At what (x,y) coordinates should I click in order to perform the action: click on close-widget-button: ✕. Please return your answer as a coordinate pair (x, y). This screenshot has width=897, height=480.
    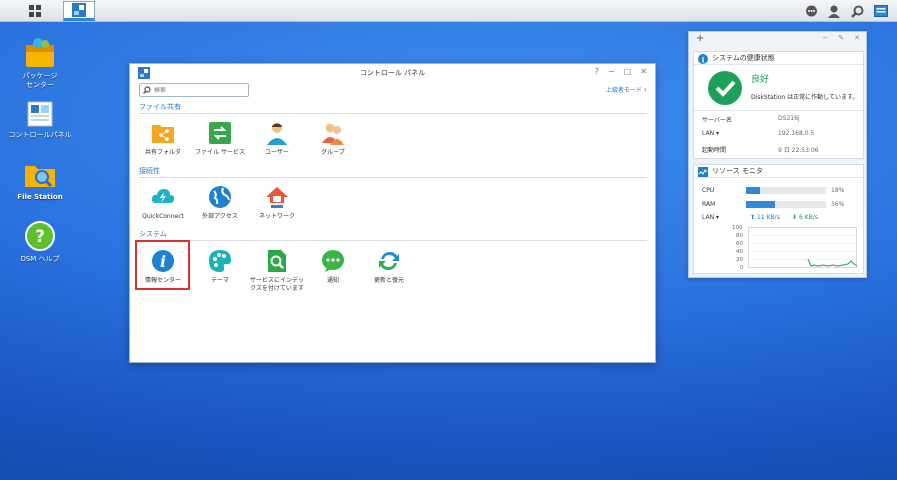
    Looking at the image, I should click on (857, 38).